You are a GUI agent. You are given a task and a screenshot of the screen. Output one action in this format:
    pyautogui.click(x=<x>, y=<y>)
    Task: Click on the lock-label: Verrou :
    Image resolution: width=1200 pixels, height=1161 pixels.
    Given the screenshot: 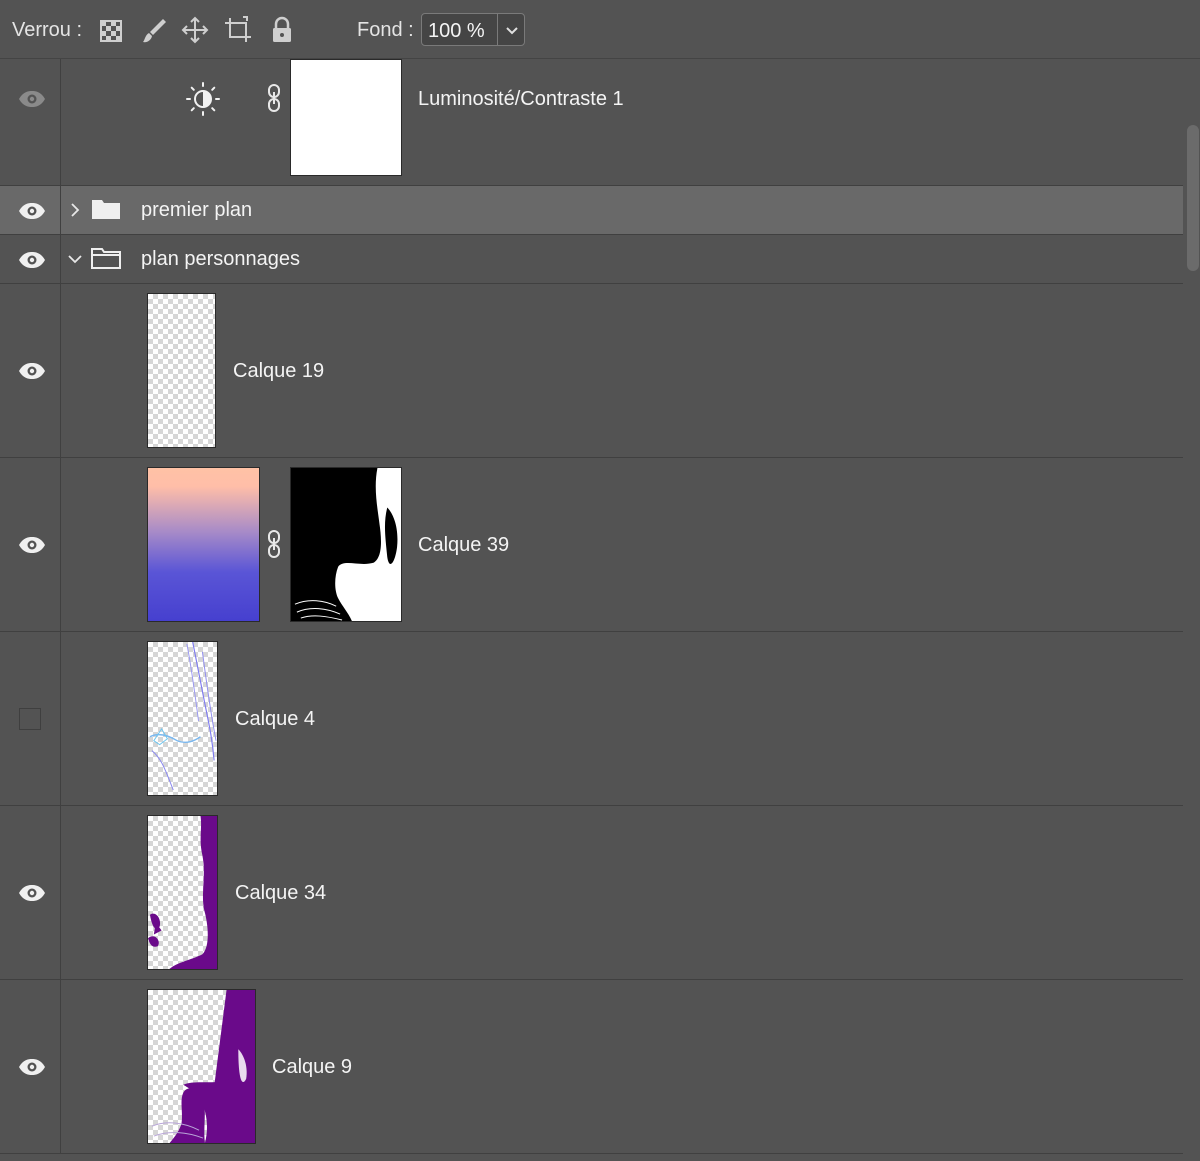 What is the action you would take?
    pyautogui.click(x=47, y=30)
    